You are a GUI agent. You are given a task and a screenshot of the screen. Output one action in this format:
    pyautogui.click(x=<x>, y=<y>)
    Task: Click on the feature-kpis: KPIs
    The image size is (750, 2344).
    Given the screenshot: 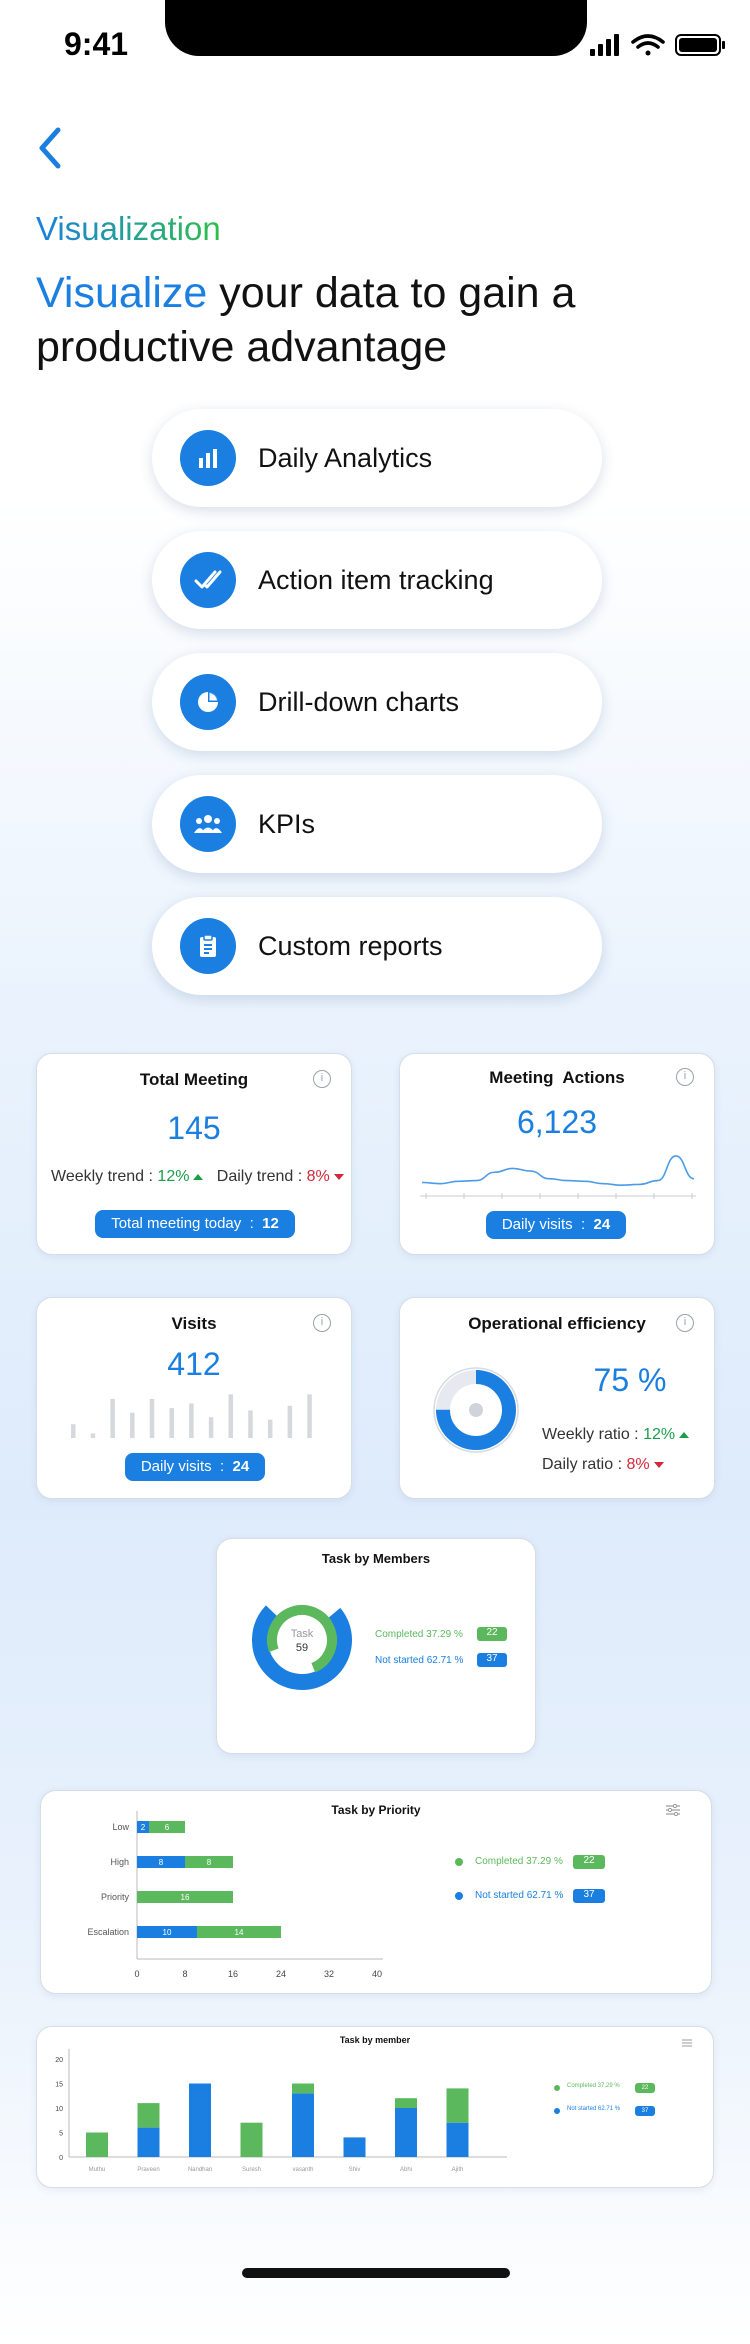 What is the action you would take?
    pyautogui.click(x=377, y=824)
    